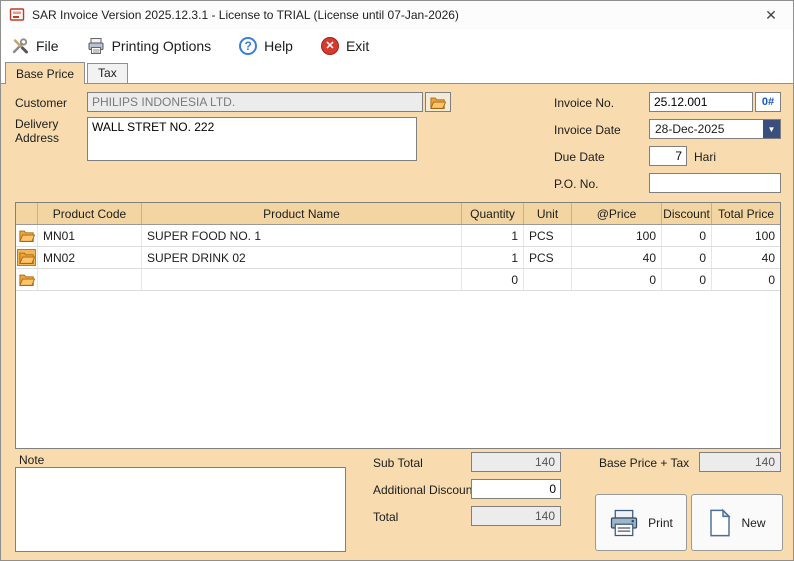 This screenshot has width=794, height=561. I want to click on print-button: Print, so click(641, 522).